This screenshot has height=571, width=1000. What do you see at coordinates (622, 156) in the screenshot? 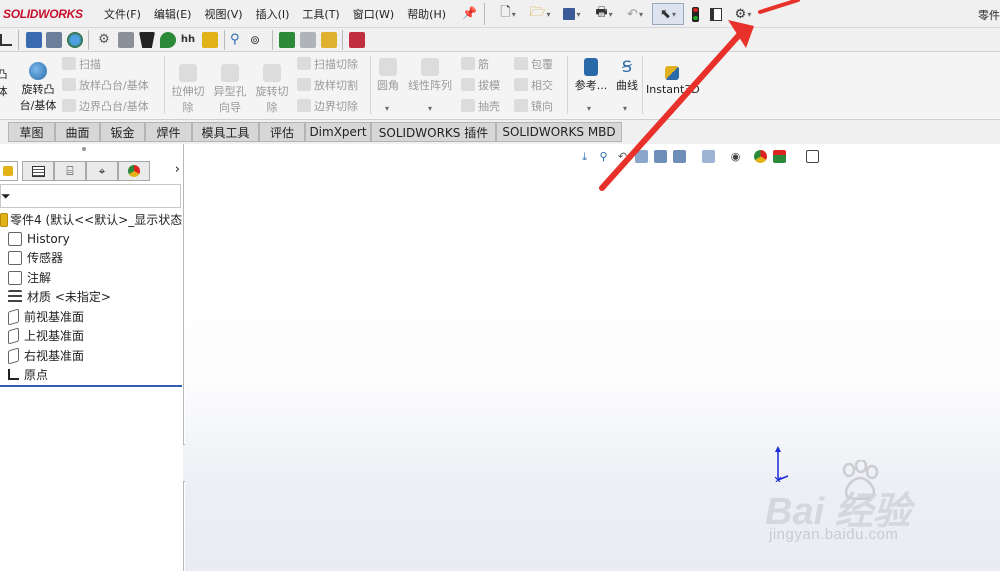
I see `previous-view-icon: ↶` at bounding box center [622, 156].